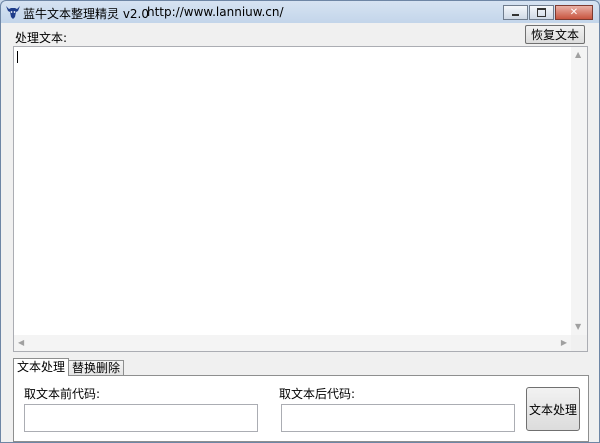 The width and height of the screenshot is (600, 443). What do you see at coordinates (579, 343) in the screenshot?
I see `scrollbar-corner` at bounding box center [579, 343].